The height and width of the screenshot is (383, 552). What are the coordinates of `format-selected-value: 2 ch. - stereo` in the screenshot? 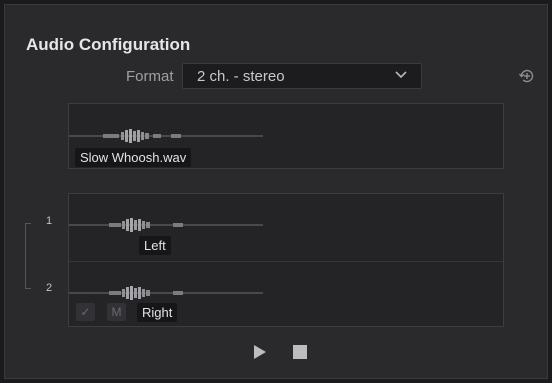 It's located at (241, 76).